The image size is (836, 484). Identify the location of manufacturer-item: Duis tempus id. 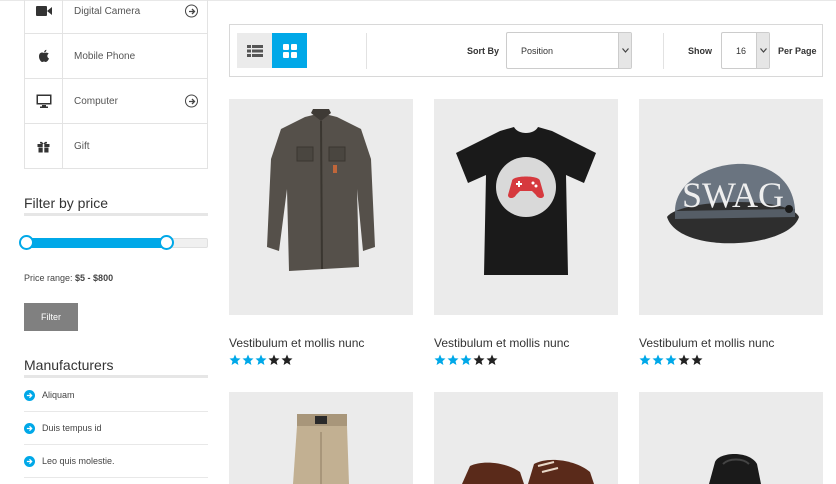
(116, 428).